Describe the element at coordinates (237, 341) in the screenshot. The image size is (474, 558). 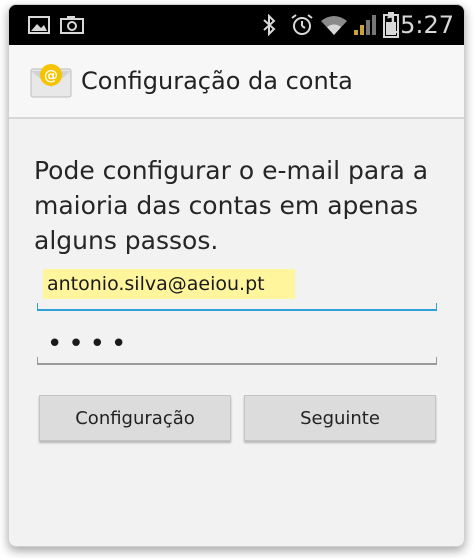
I see `password-field: ••••` at that location.